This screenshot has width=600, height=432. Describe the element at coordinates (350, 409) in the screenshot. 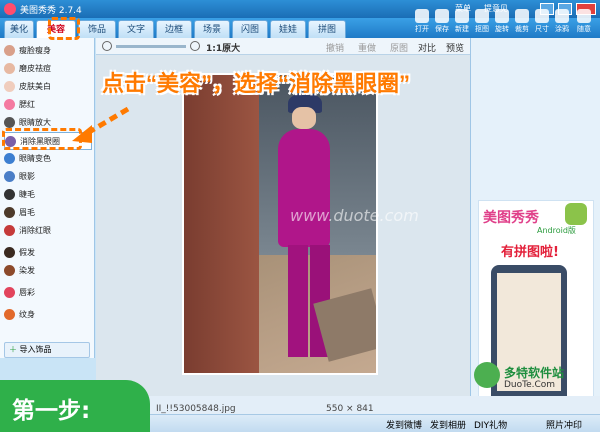

I see `image-size: 550 × 841` at that location.